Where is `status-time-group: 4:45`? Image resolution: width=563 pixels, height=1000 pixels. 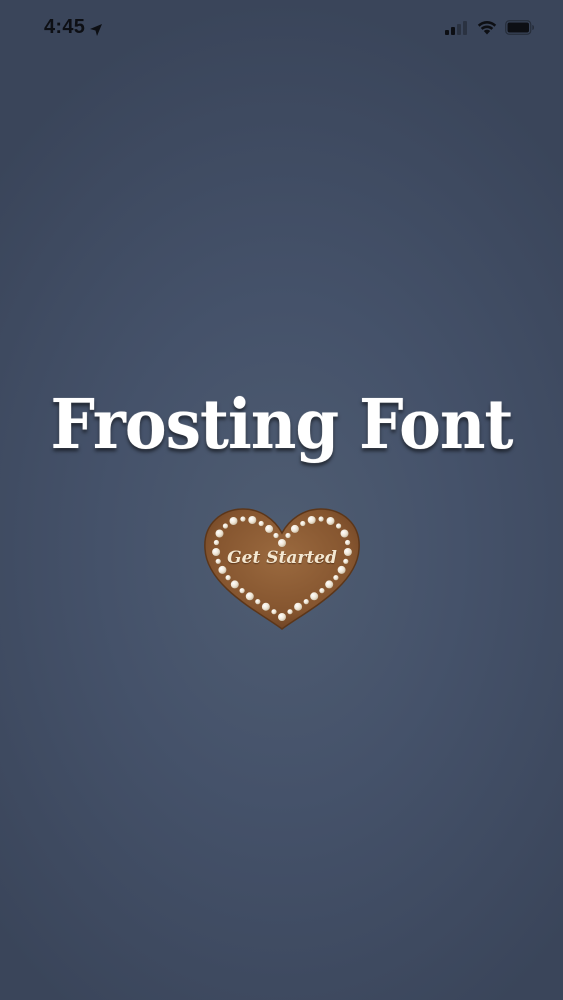
status-time-group: 4:45 is located at coordinates (73, 27).